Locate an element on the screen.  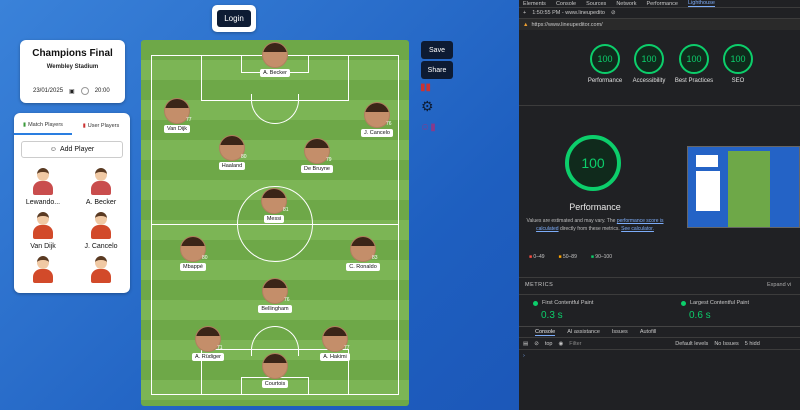
levels-select: Default levels is located at coordinates (691, 344).